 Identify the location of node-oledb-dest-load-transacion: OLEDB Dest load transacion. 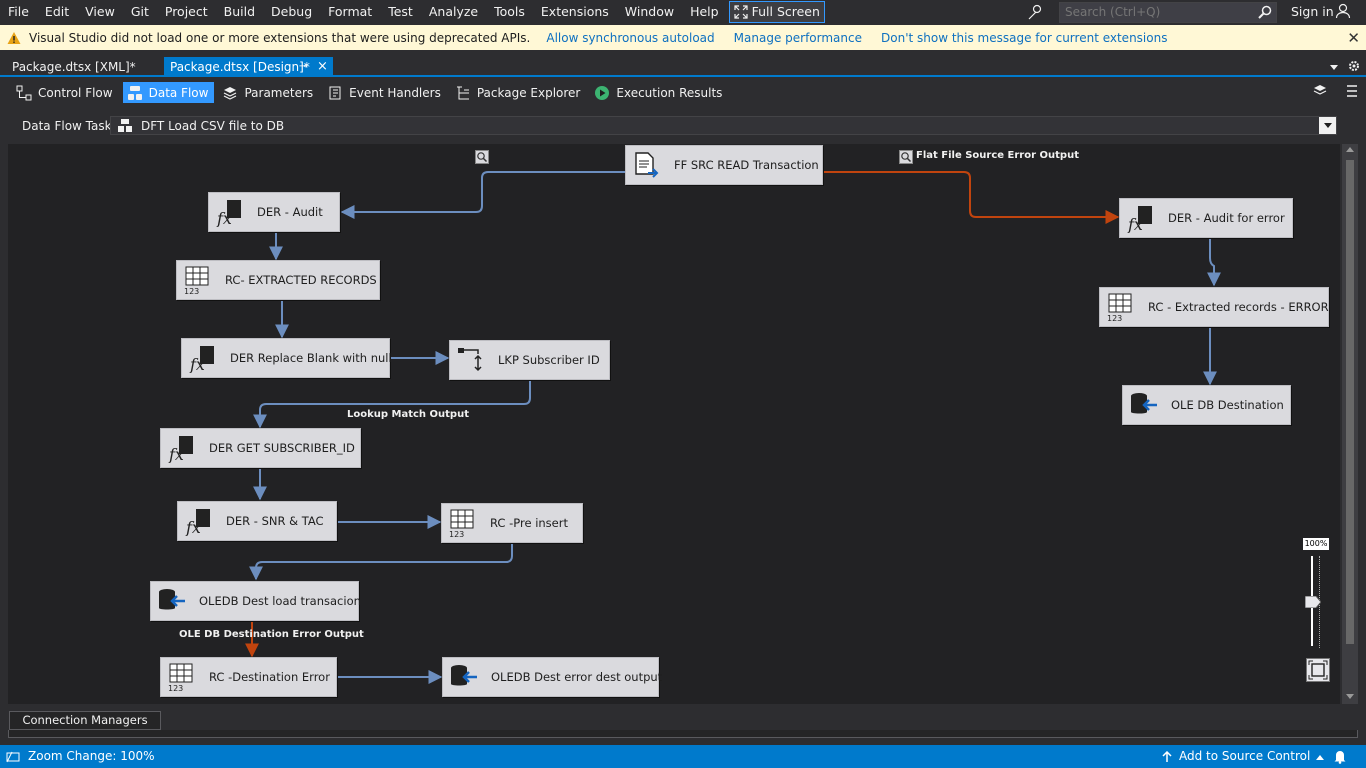
(255, 601).